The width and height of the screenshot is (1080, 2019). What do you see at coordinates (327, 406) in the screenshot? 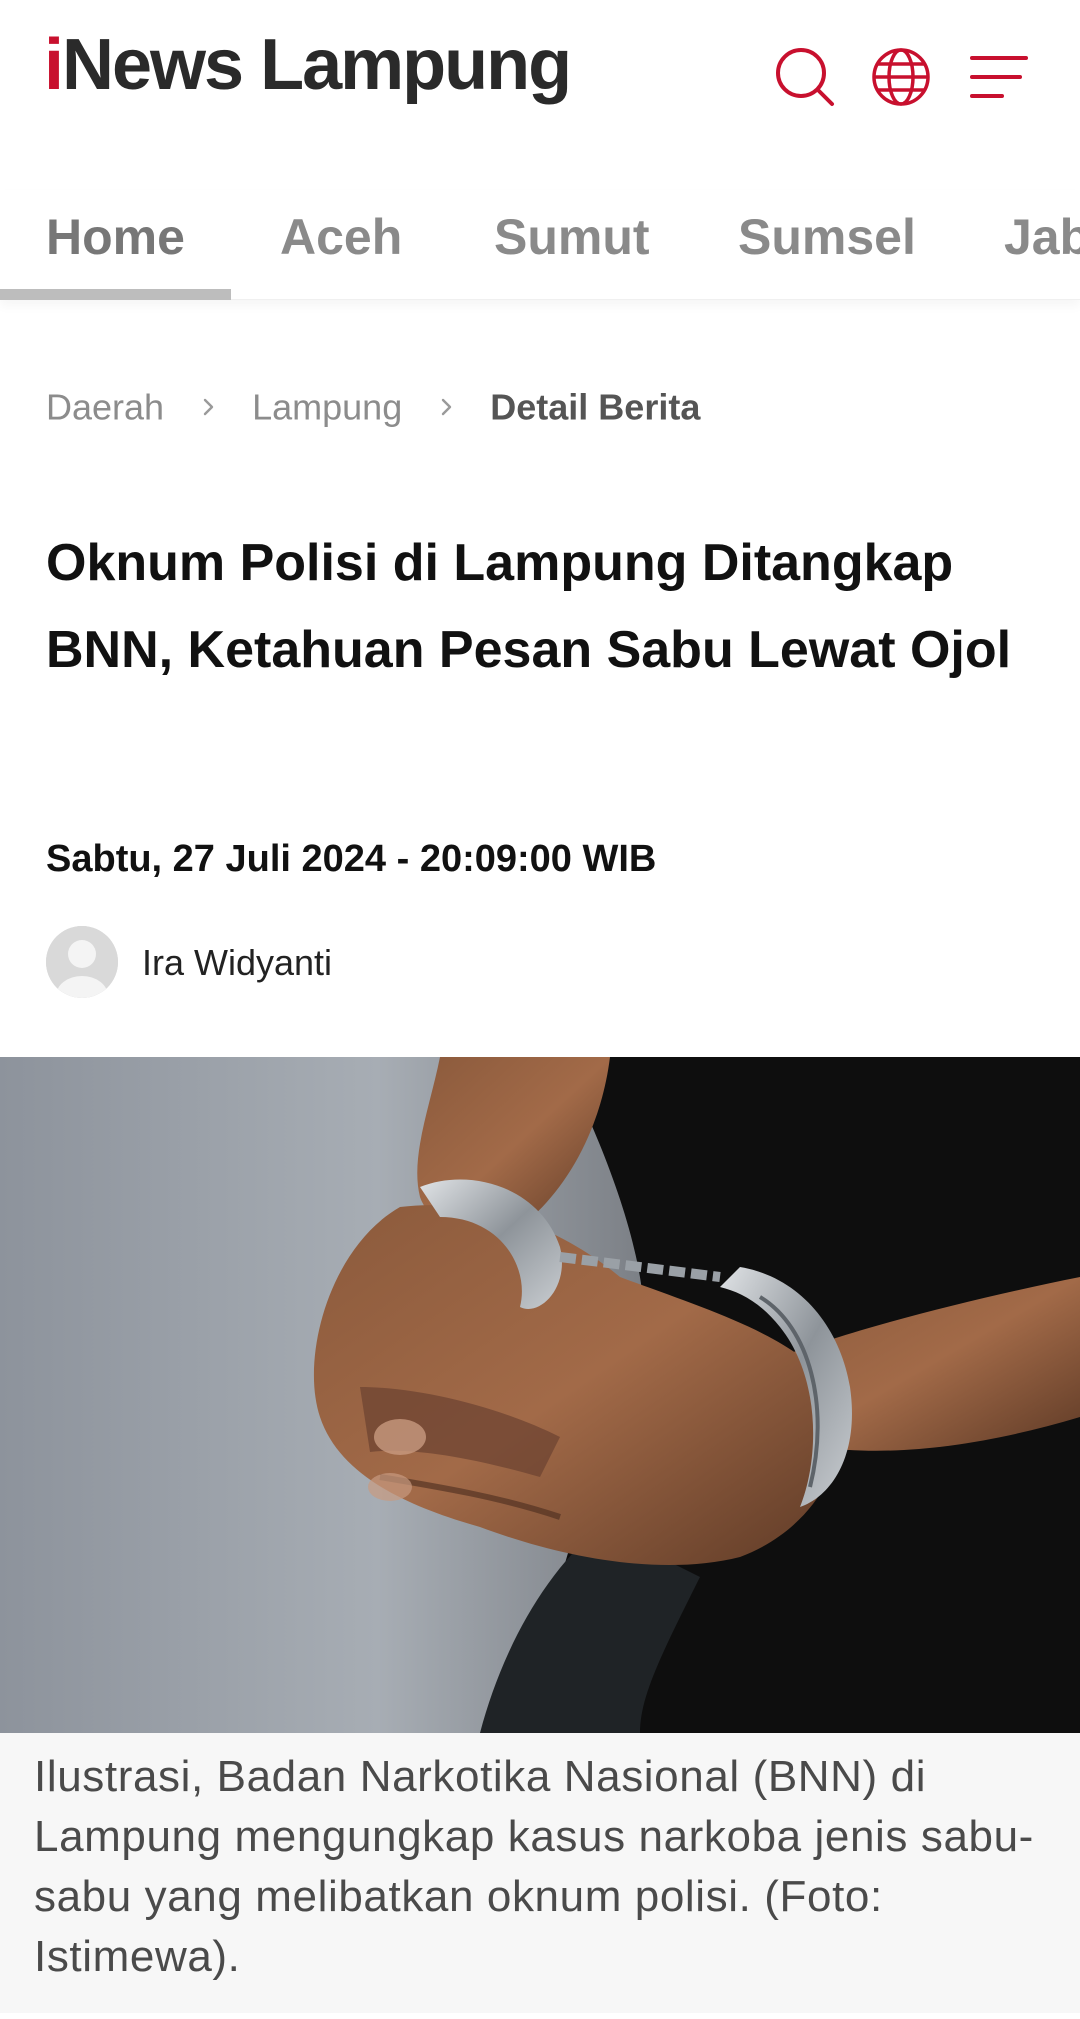
I see `breadcrumb-lampung: Lampung` at bounding box center [327, 406].